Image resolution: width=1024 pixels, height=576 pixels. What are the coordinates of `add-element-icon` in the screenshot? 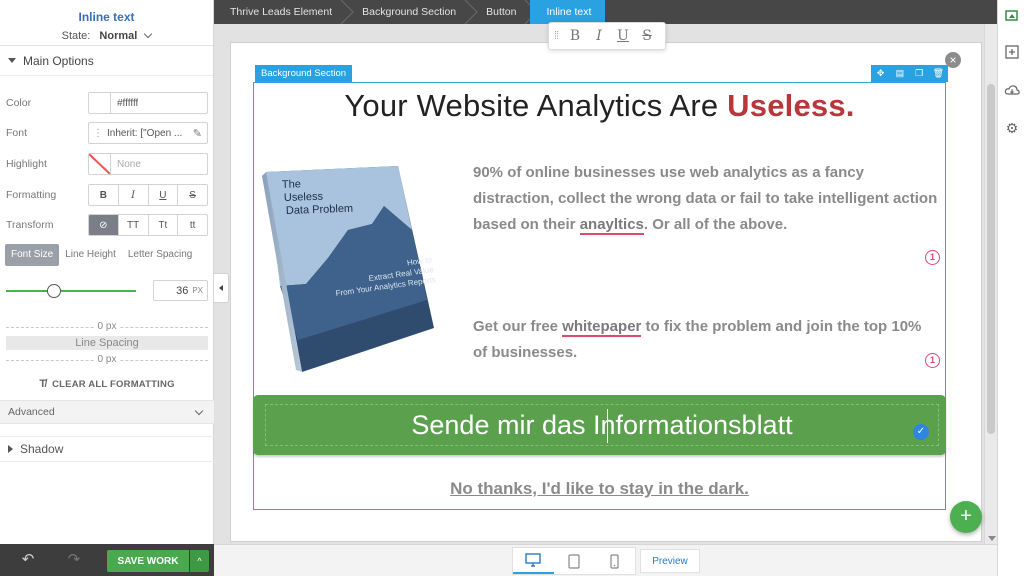 It's located at (1012, 52).